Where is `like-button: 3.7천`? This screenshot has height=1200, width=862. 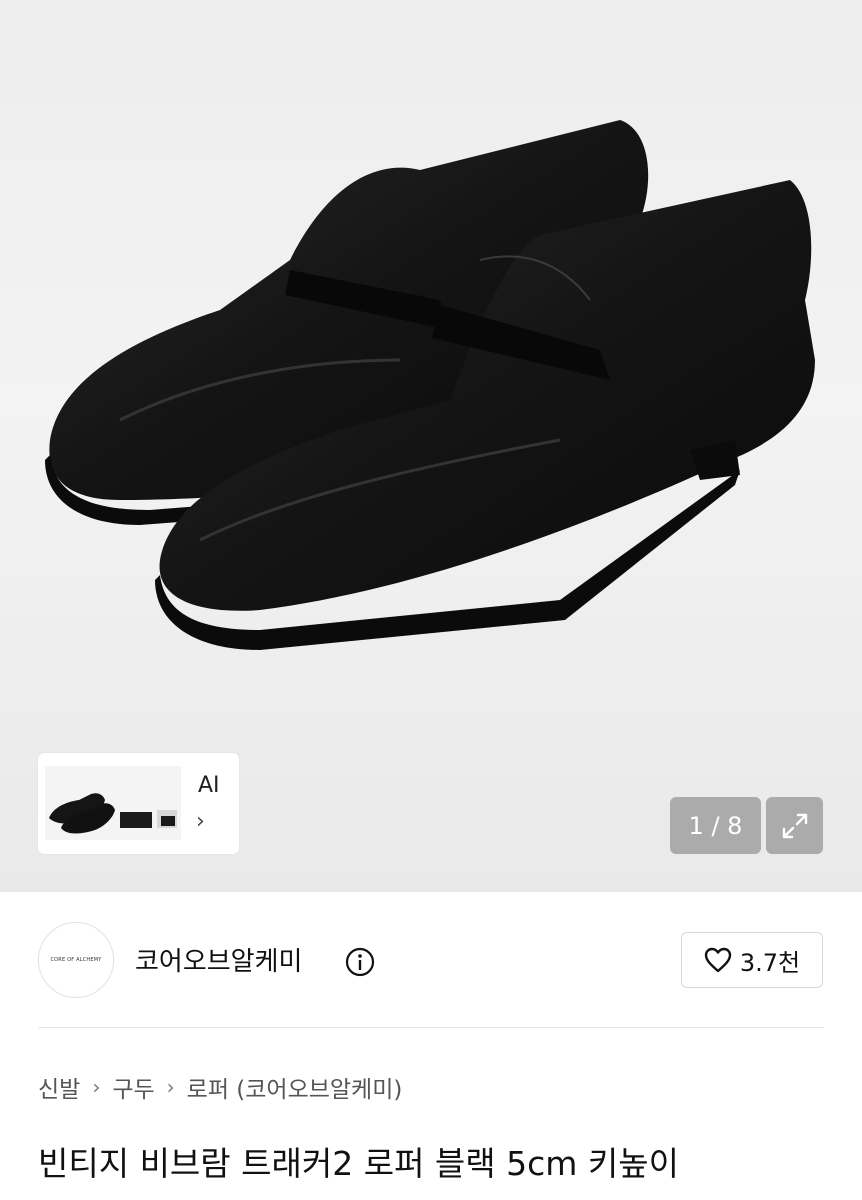 like-button: 3.7천 is located at coordinates (752, 960).